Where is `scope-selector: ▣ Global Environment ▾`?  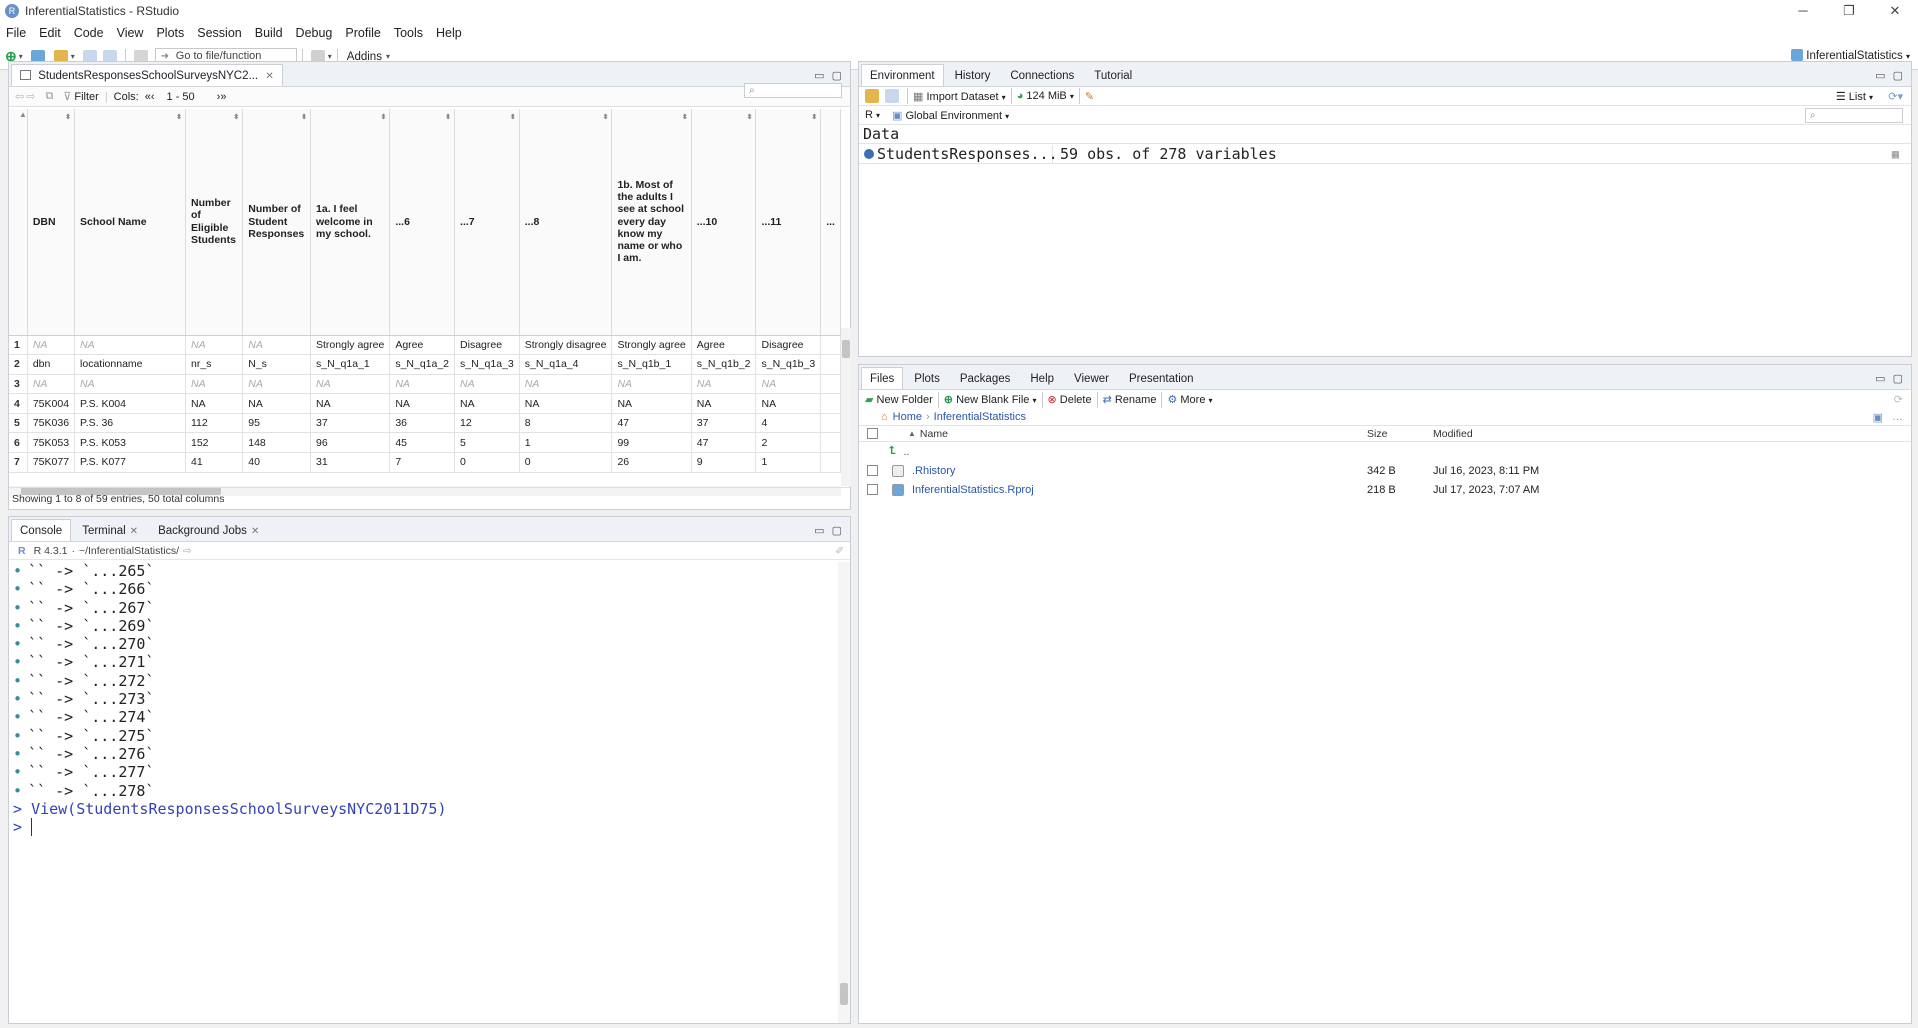 scope-selector: ▣ Global Environment ▾ is located at coordinates (950, 115).